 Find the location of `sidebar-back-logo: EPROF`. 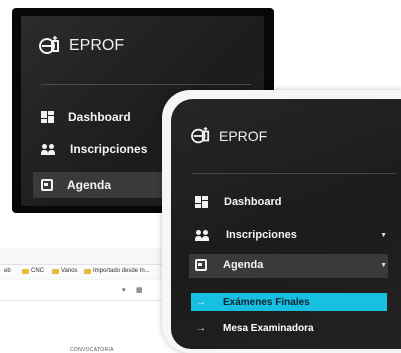

sidebar-back-logo: EPROF is located at coordinates (81, 46).